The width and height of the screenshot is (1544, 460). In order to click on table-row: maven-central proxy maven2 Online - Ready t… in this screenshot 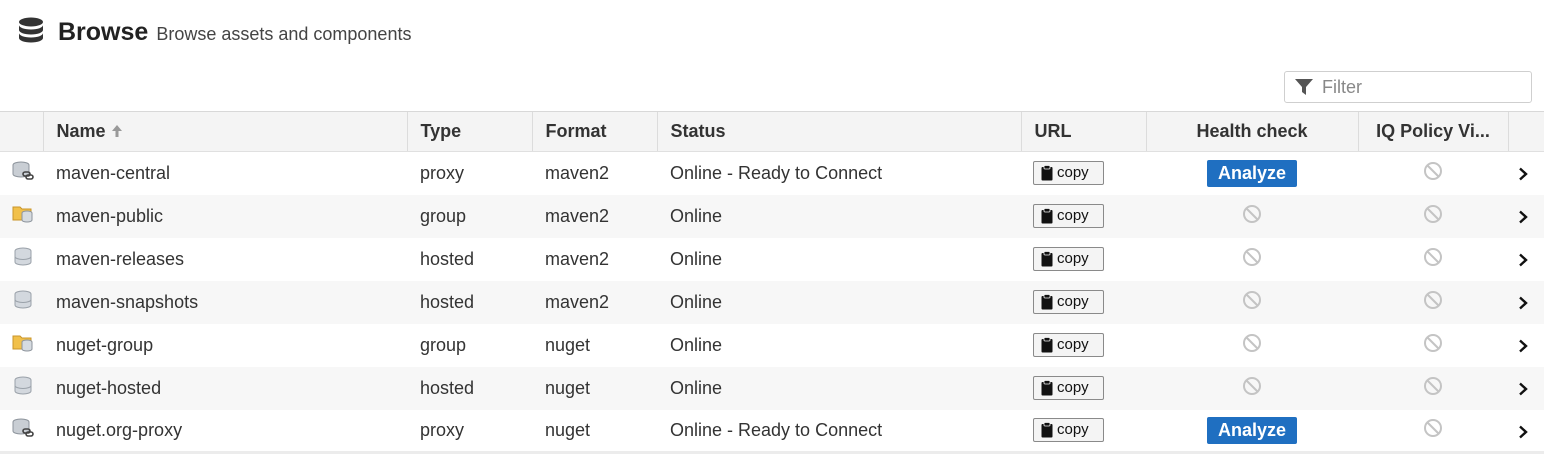, I will do `click(772, 173)`.